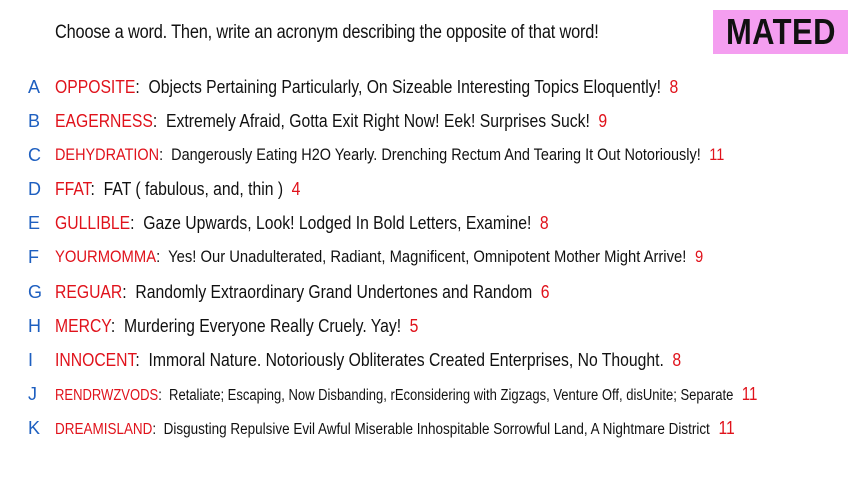 The height and width of the screenshot is (480, 853). Describe the element at coordinates (33, 257) in the screenshot. I see `item-letter: F` at that location.